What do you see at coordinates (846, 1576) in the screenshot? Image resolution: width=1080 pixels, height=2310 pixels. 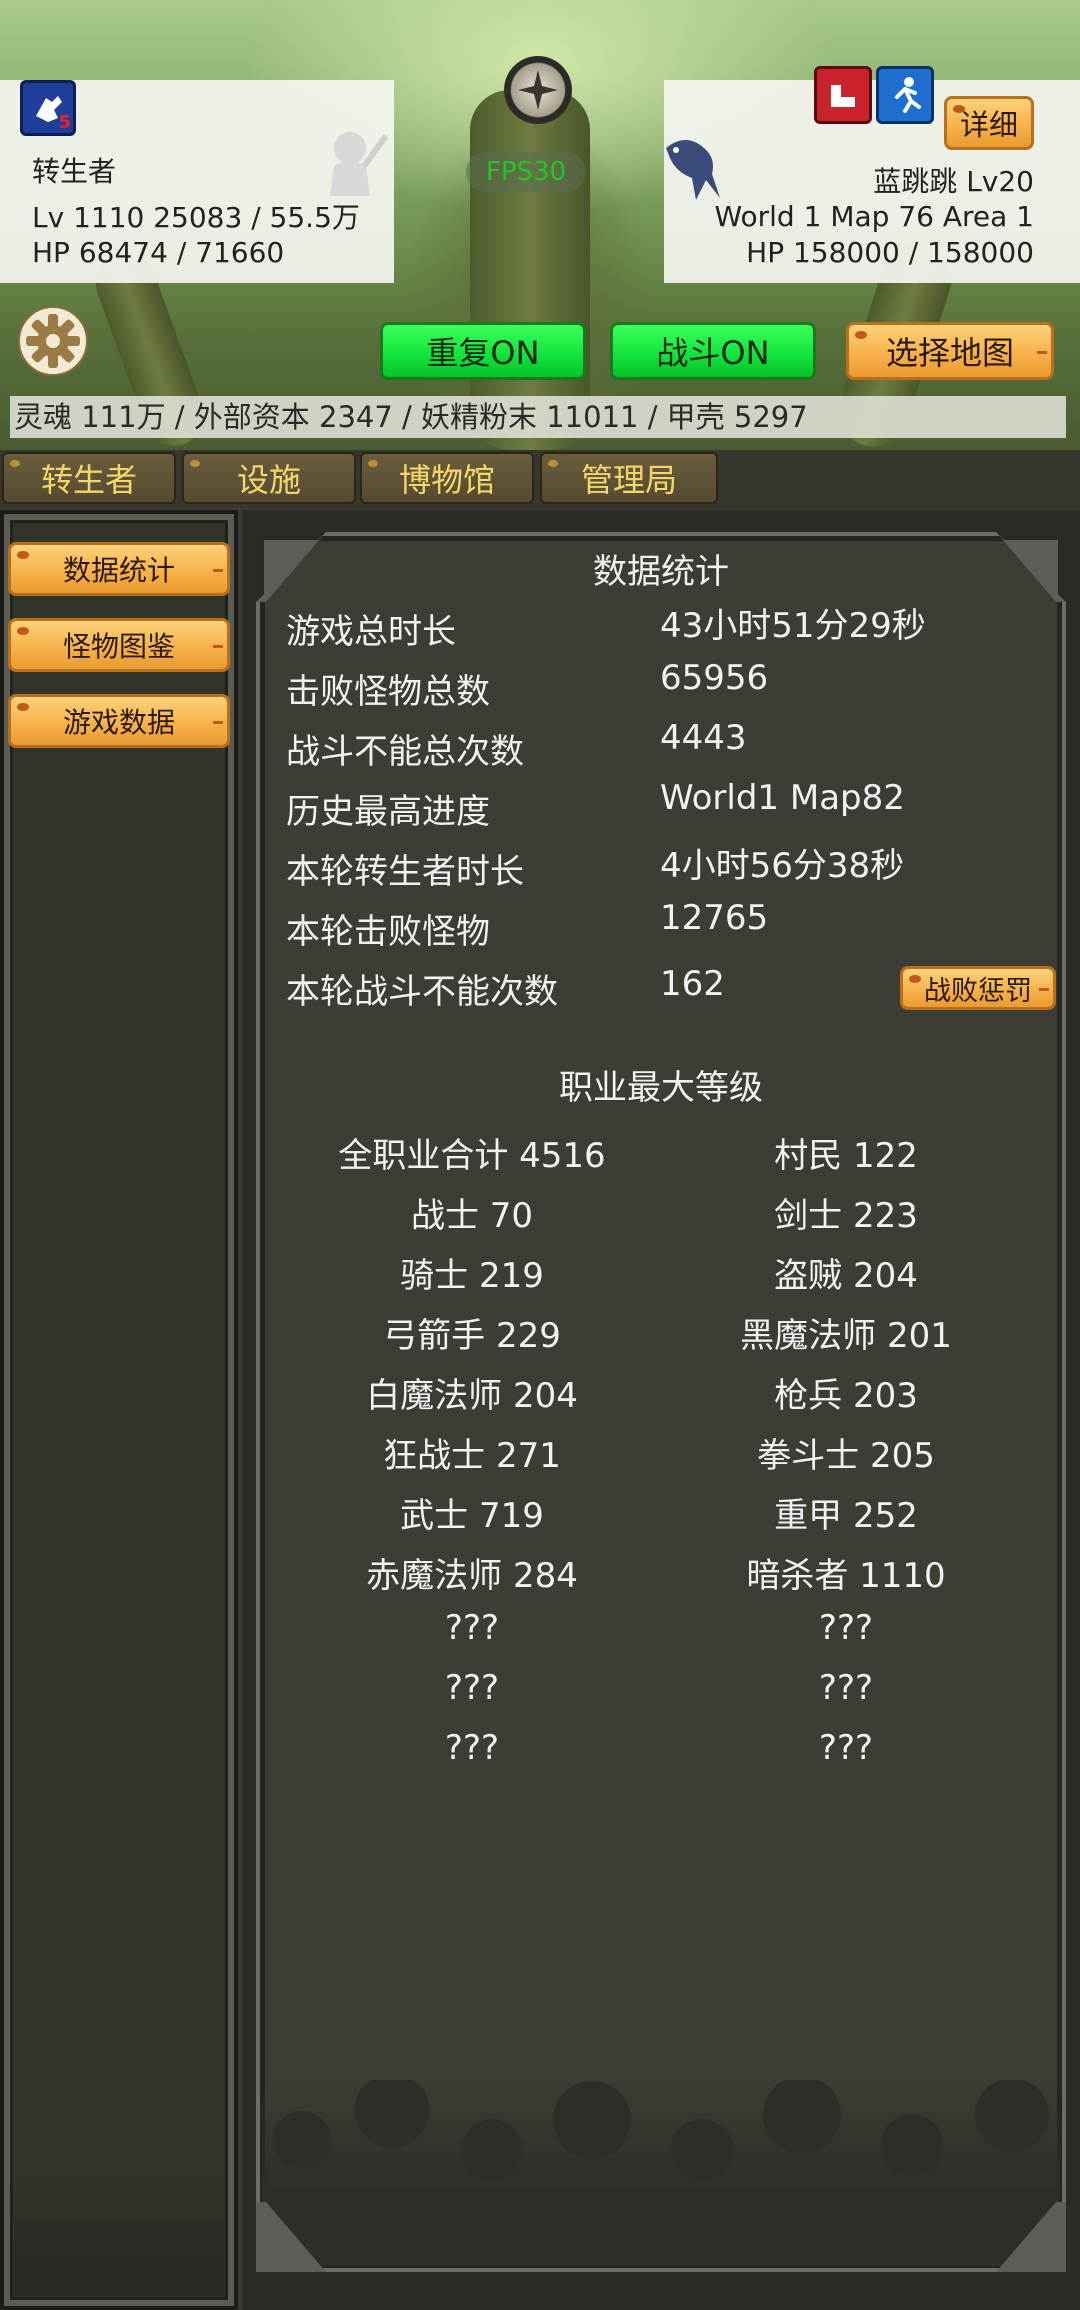 I see `job-level-entry: 暗杀者 1110` at bounding box center [846, 1576].